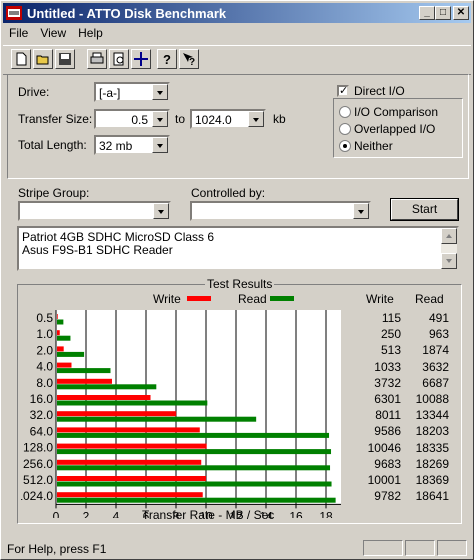 The image size is (474, 560). What do you see at coordinates (387, 382) in the screenshot?
I see `write-value: 3732` at bounding box center [387, 382].